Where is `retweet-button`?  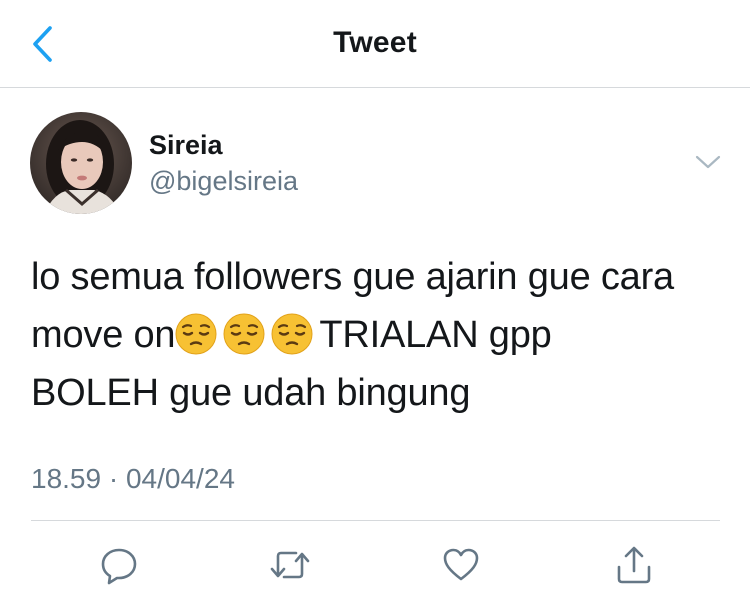 retweet-button is located at coordinates (290, 565).